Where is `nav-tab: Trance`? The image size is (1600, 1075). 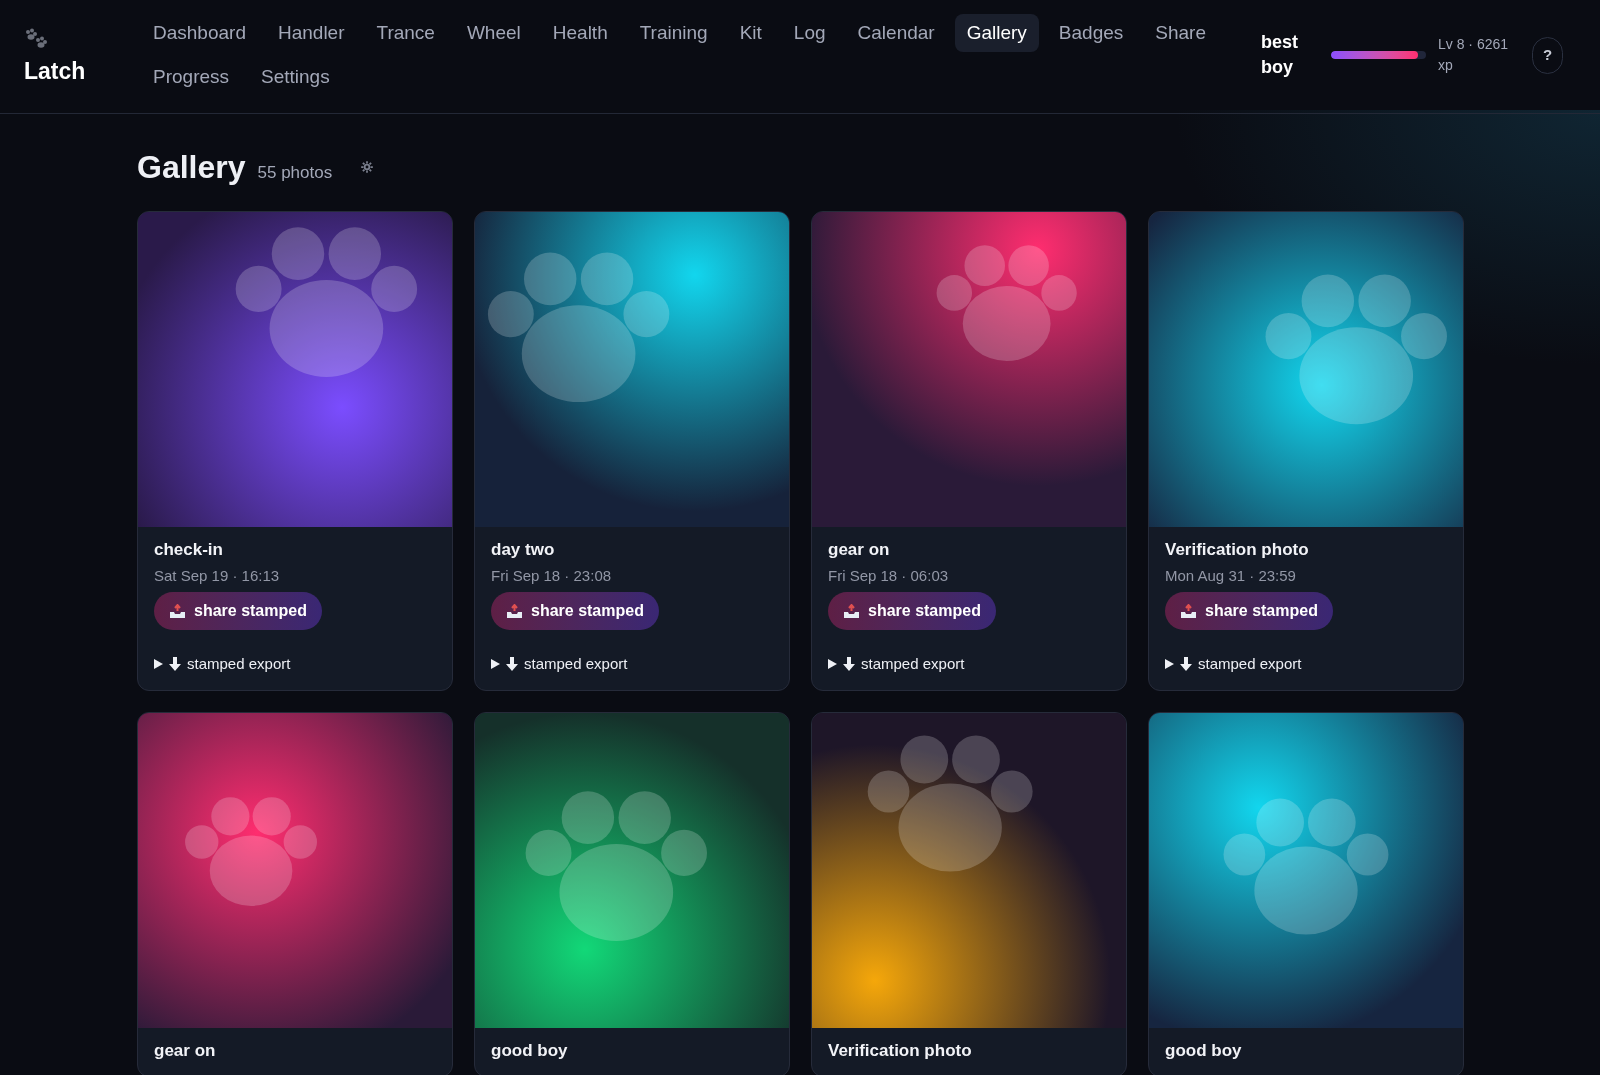
nav-tab: Trance is located at coordinates (405, 33).